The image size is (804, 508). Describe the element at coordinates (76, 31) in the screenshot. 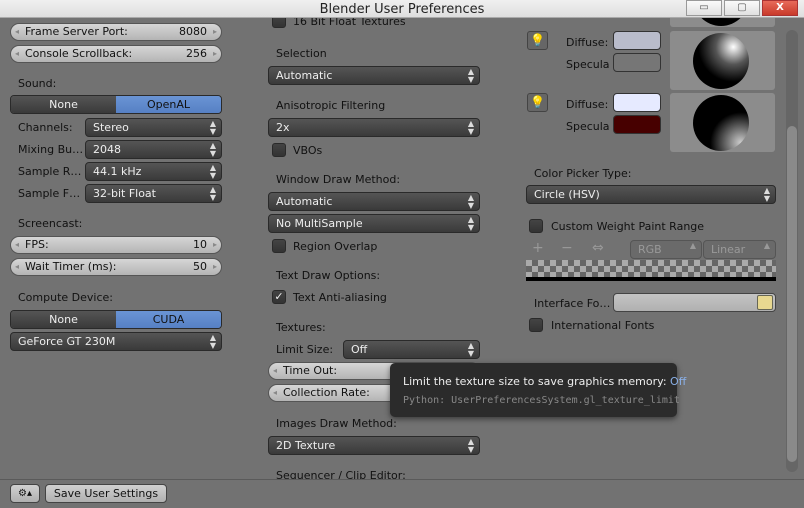

I see `label: Frame Server Port:` at that location.